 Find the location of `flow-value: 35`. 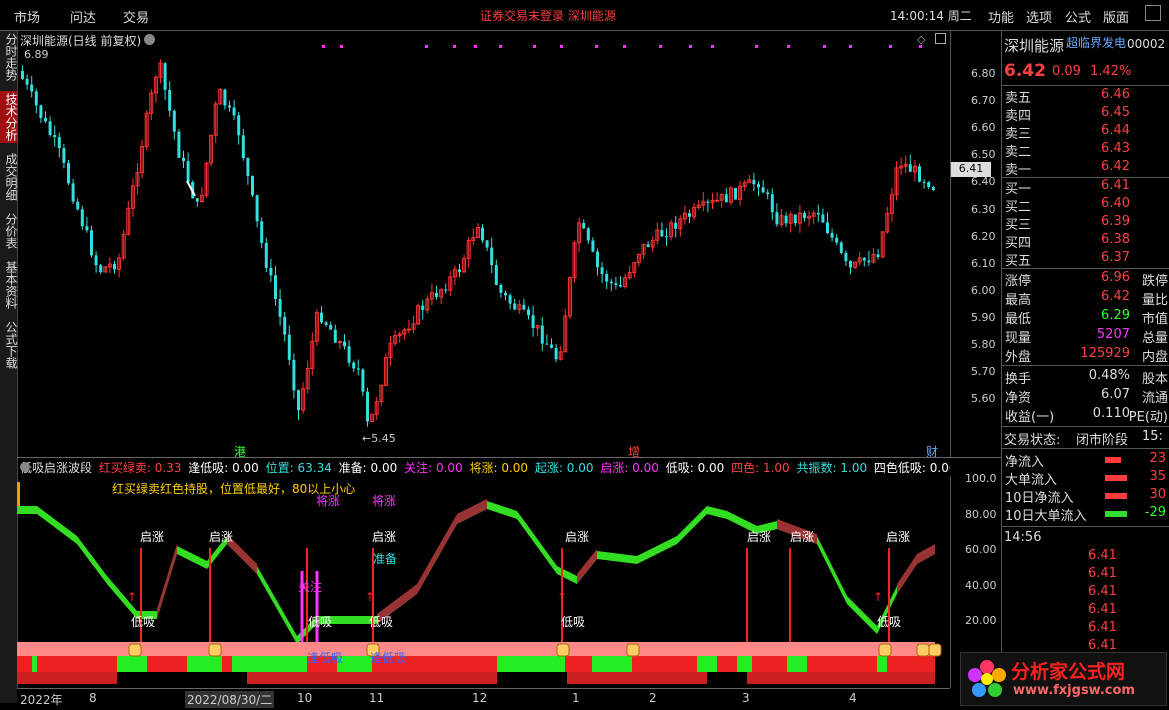

flow-value: 35 is located at coordinates (1157, 476).